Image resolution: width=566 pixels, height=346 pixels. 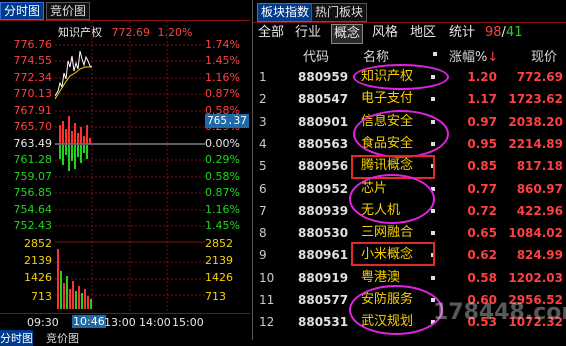 I want to click on sector-code: 880939, so click(x=323, y=210).